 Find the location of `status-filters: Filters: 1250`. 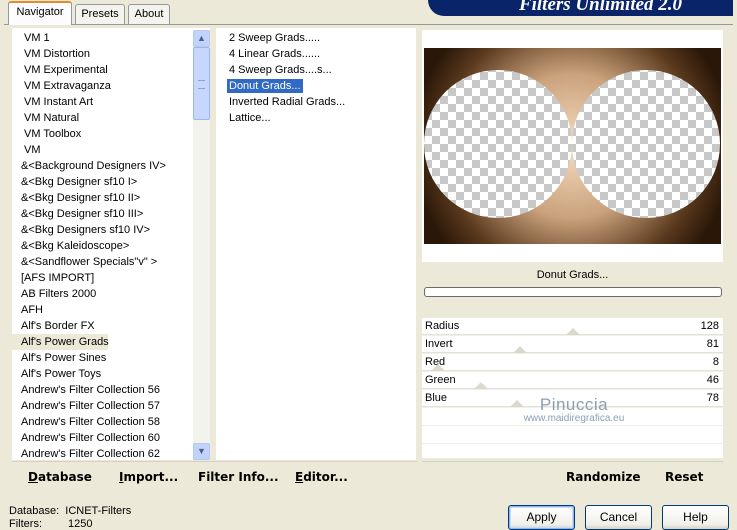

status-filters: Filters: 1250 is located at coordinates (50, 524).